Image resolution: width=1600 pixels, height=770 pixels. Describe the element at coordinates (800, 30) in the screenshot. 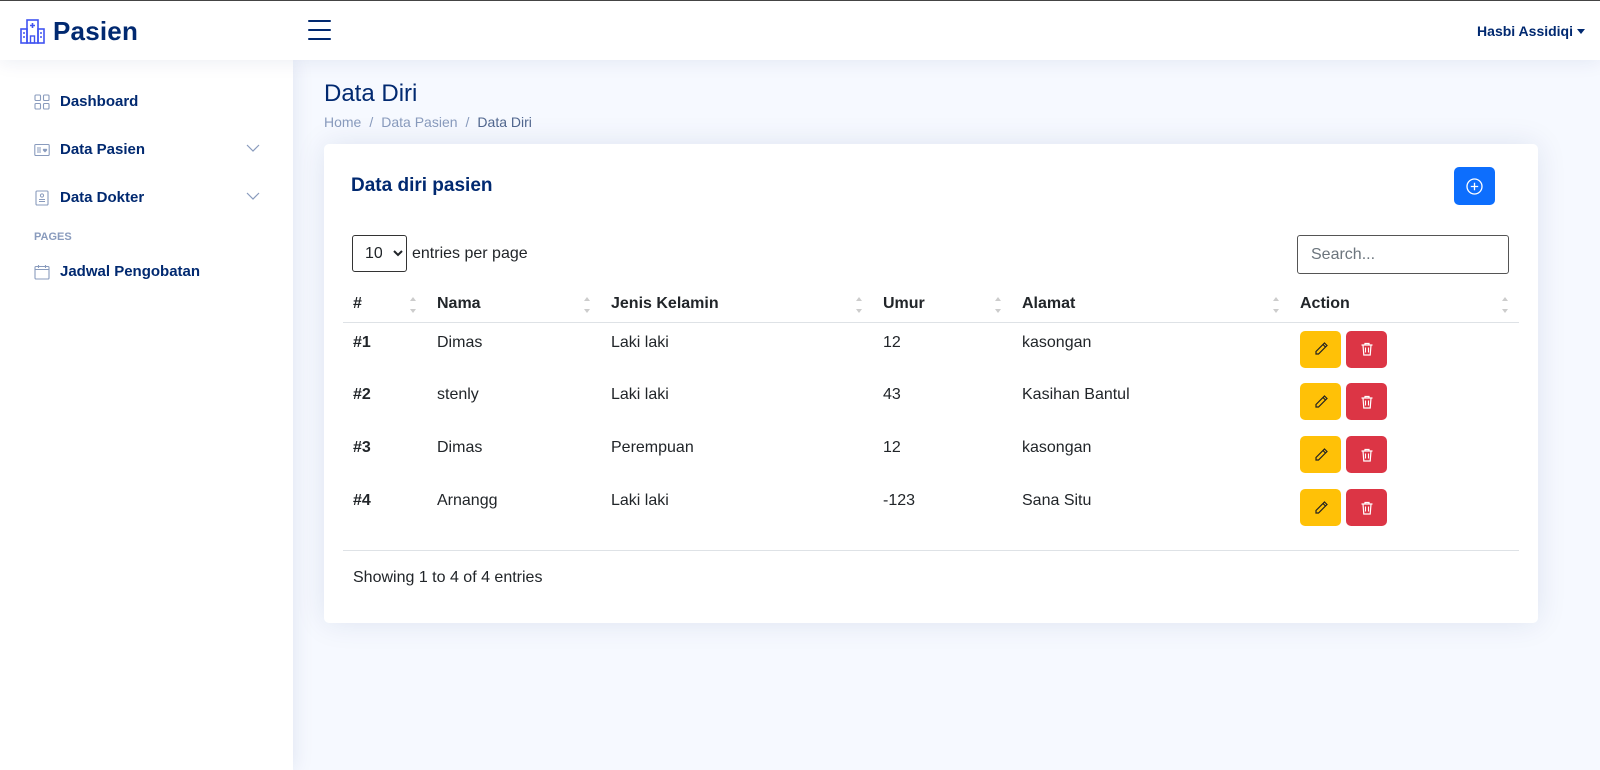

I see `top-header: Pasien Hasbi Assidiqi` at that location.